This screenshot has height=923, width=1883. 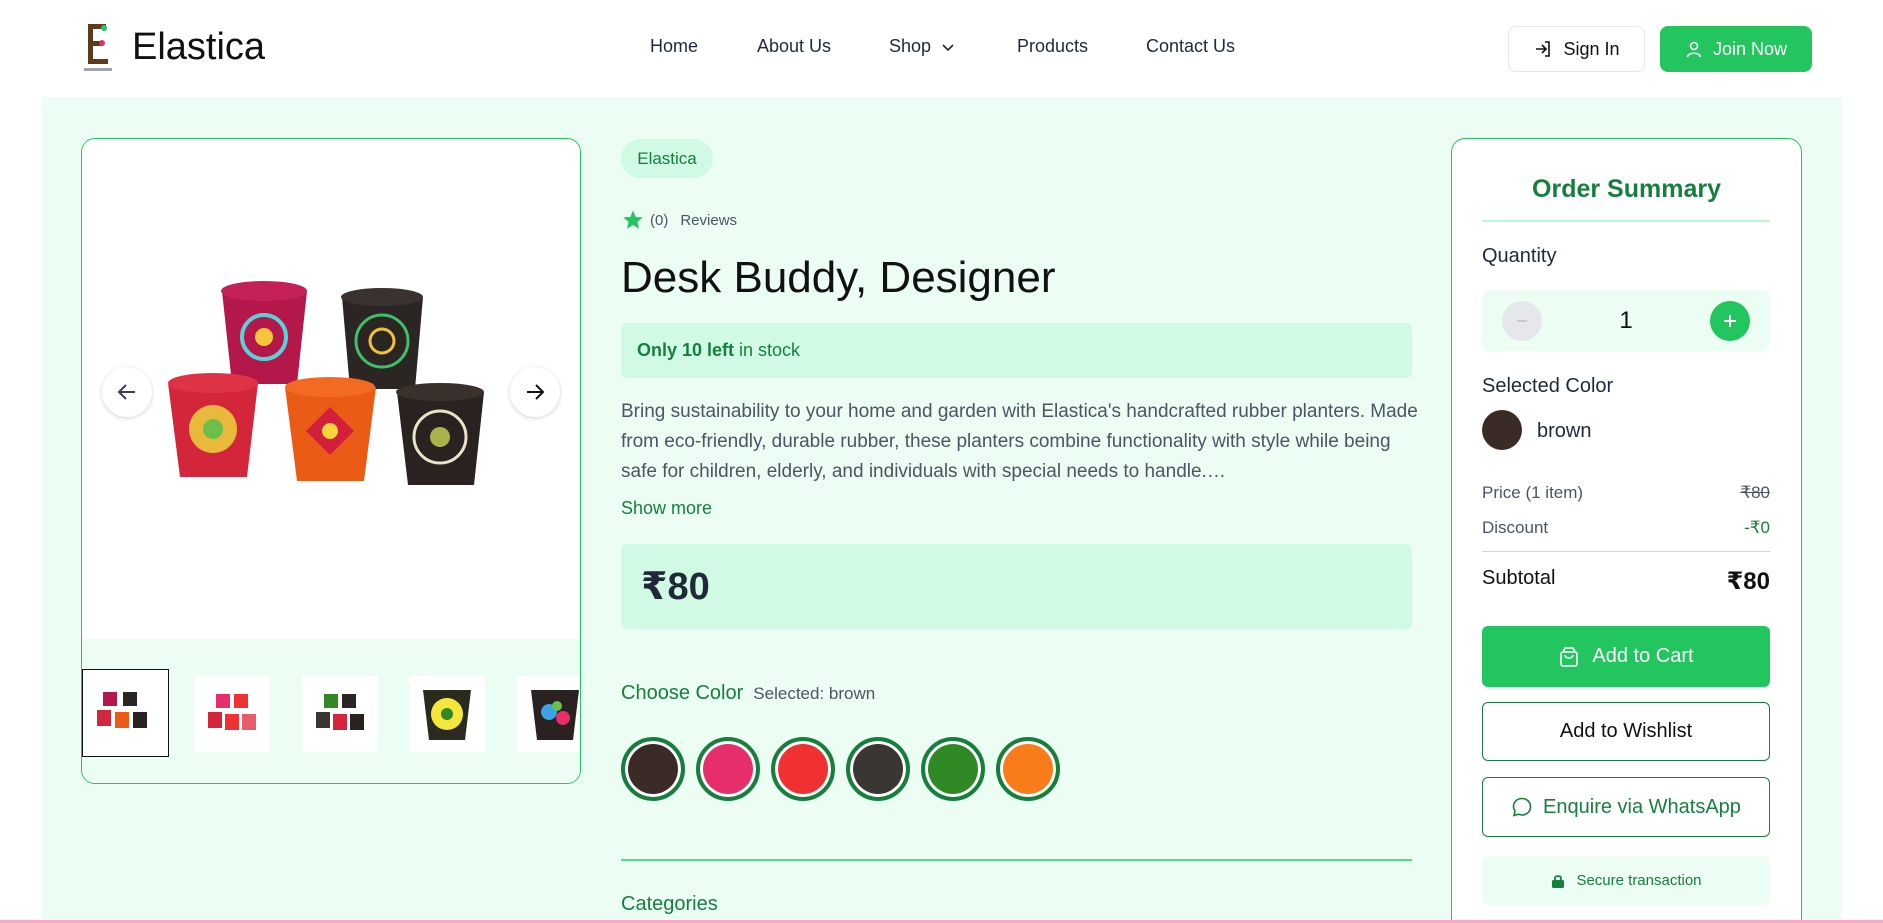 I want to click on discount-label: Discount, so click(x=1515, y=527).